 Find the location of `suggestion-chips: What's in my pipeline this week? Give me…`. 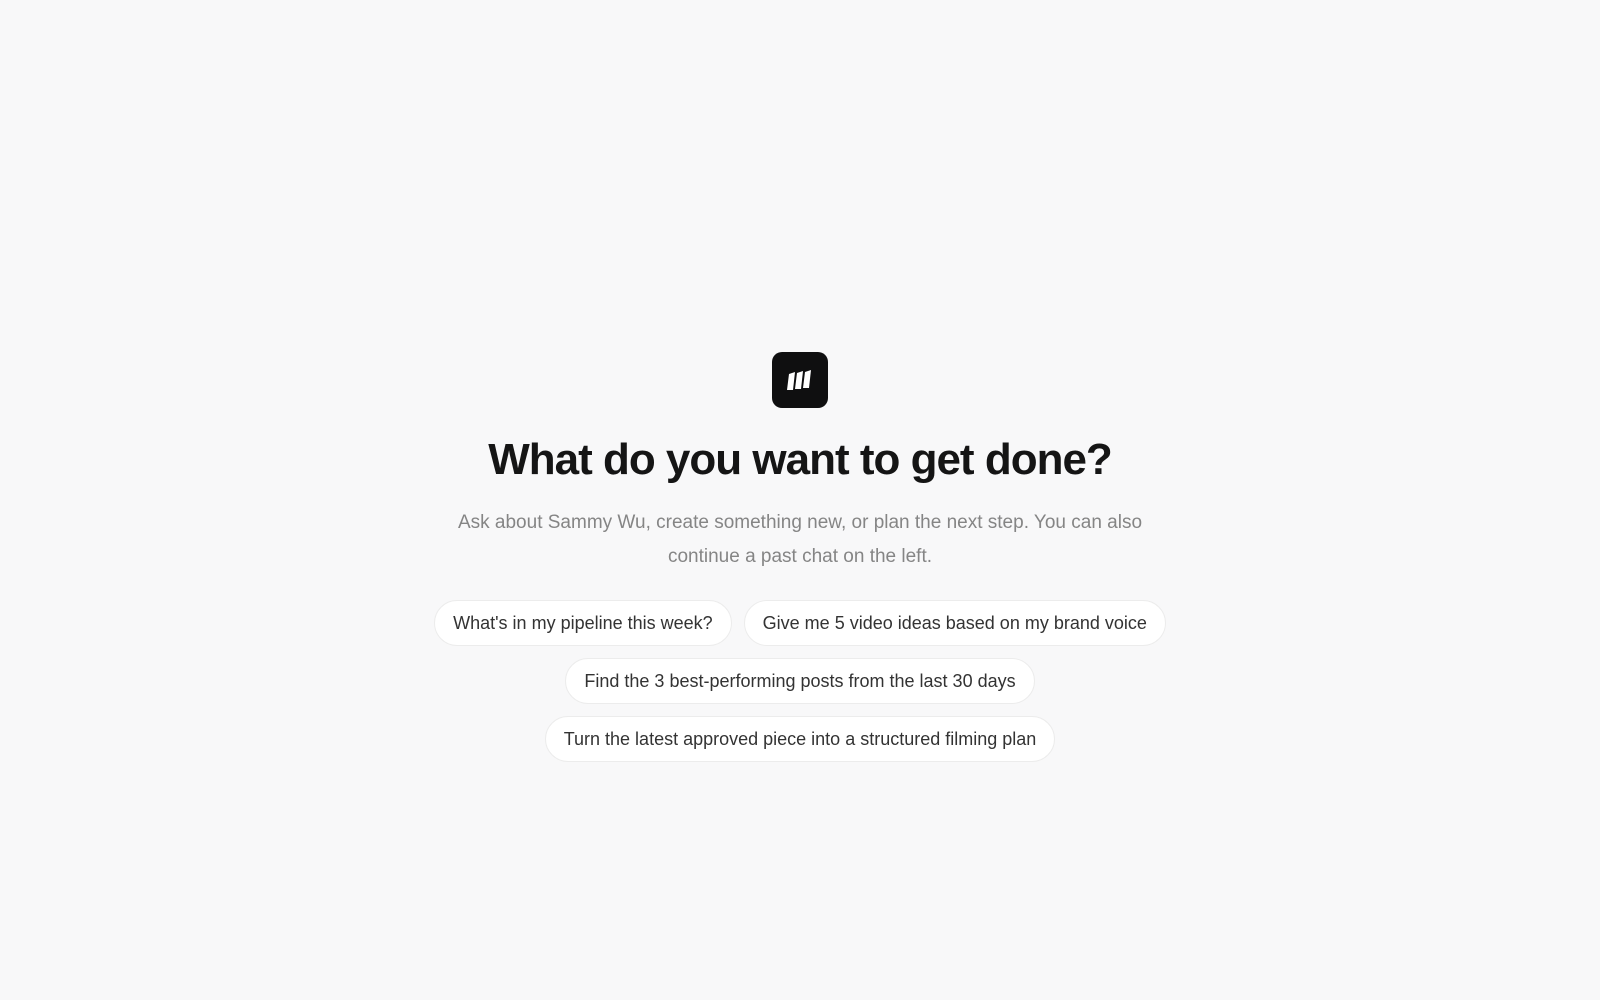

suggestion-chips: What's in my pipeline this week? Give me… is located at coordinates (800, 681).